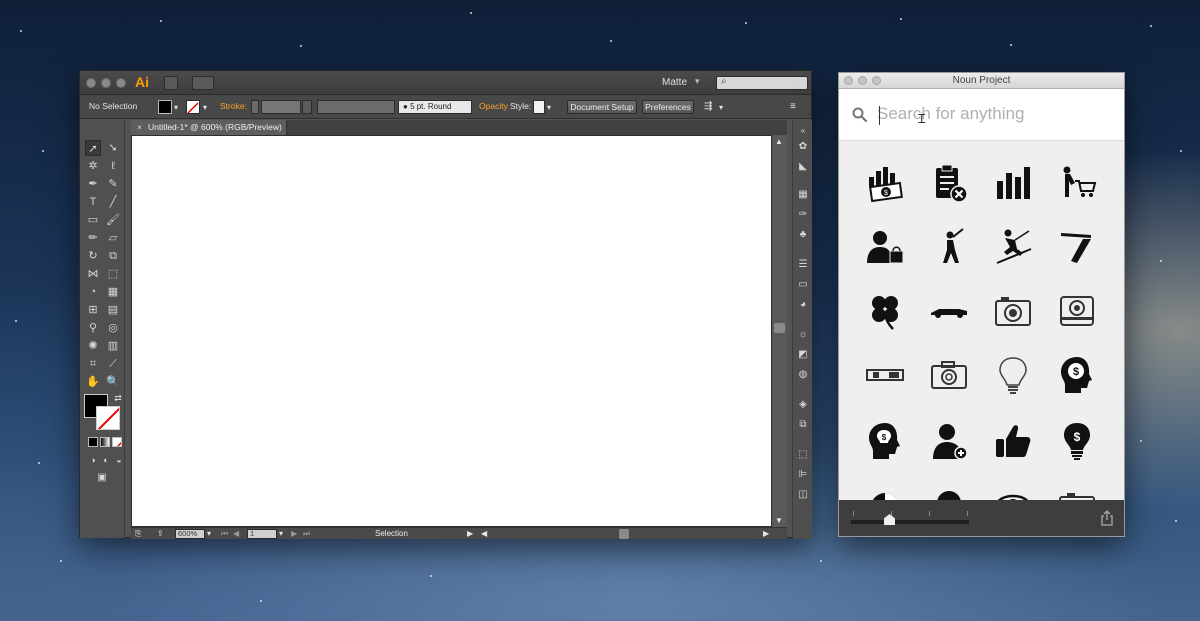 Image resolution: width=1200 pixels, height=621 pixels. I want to click on eraser-tool-icon: ▱, so click(113, 238).